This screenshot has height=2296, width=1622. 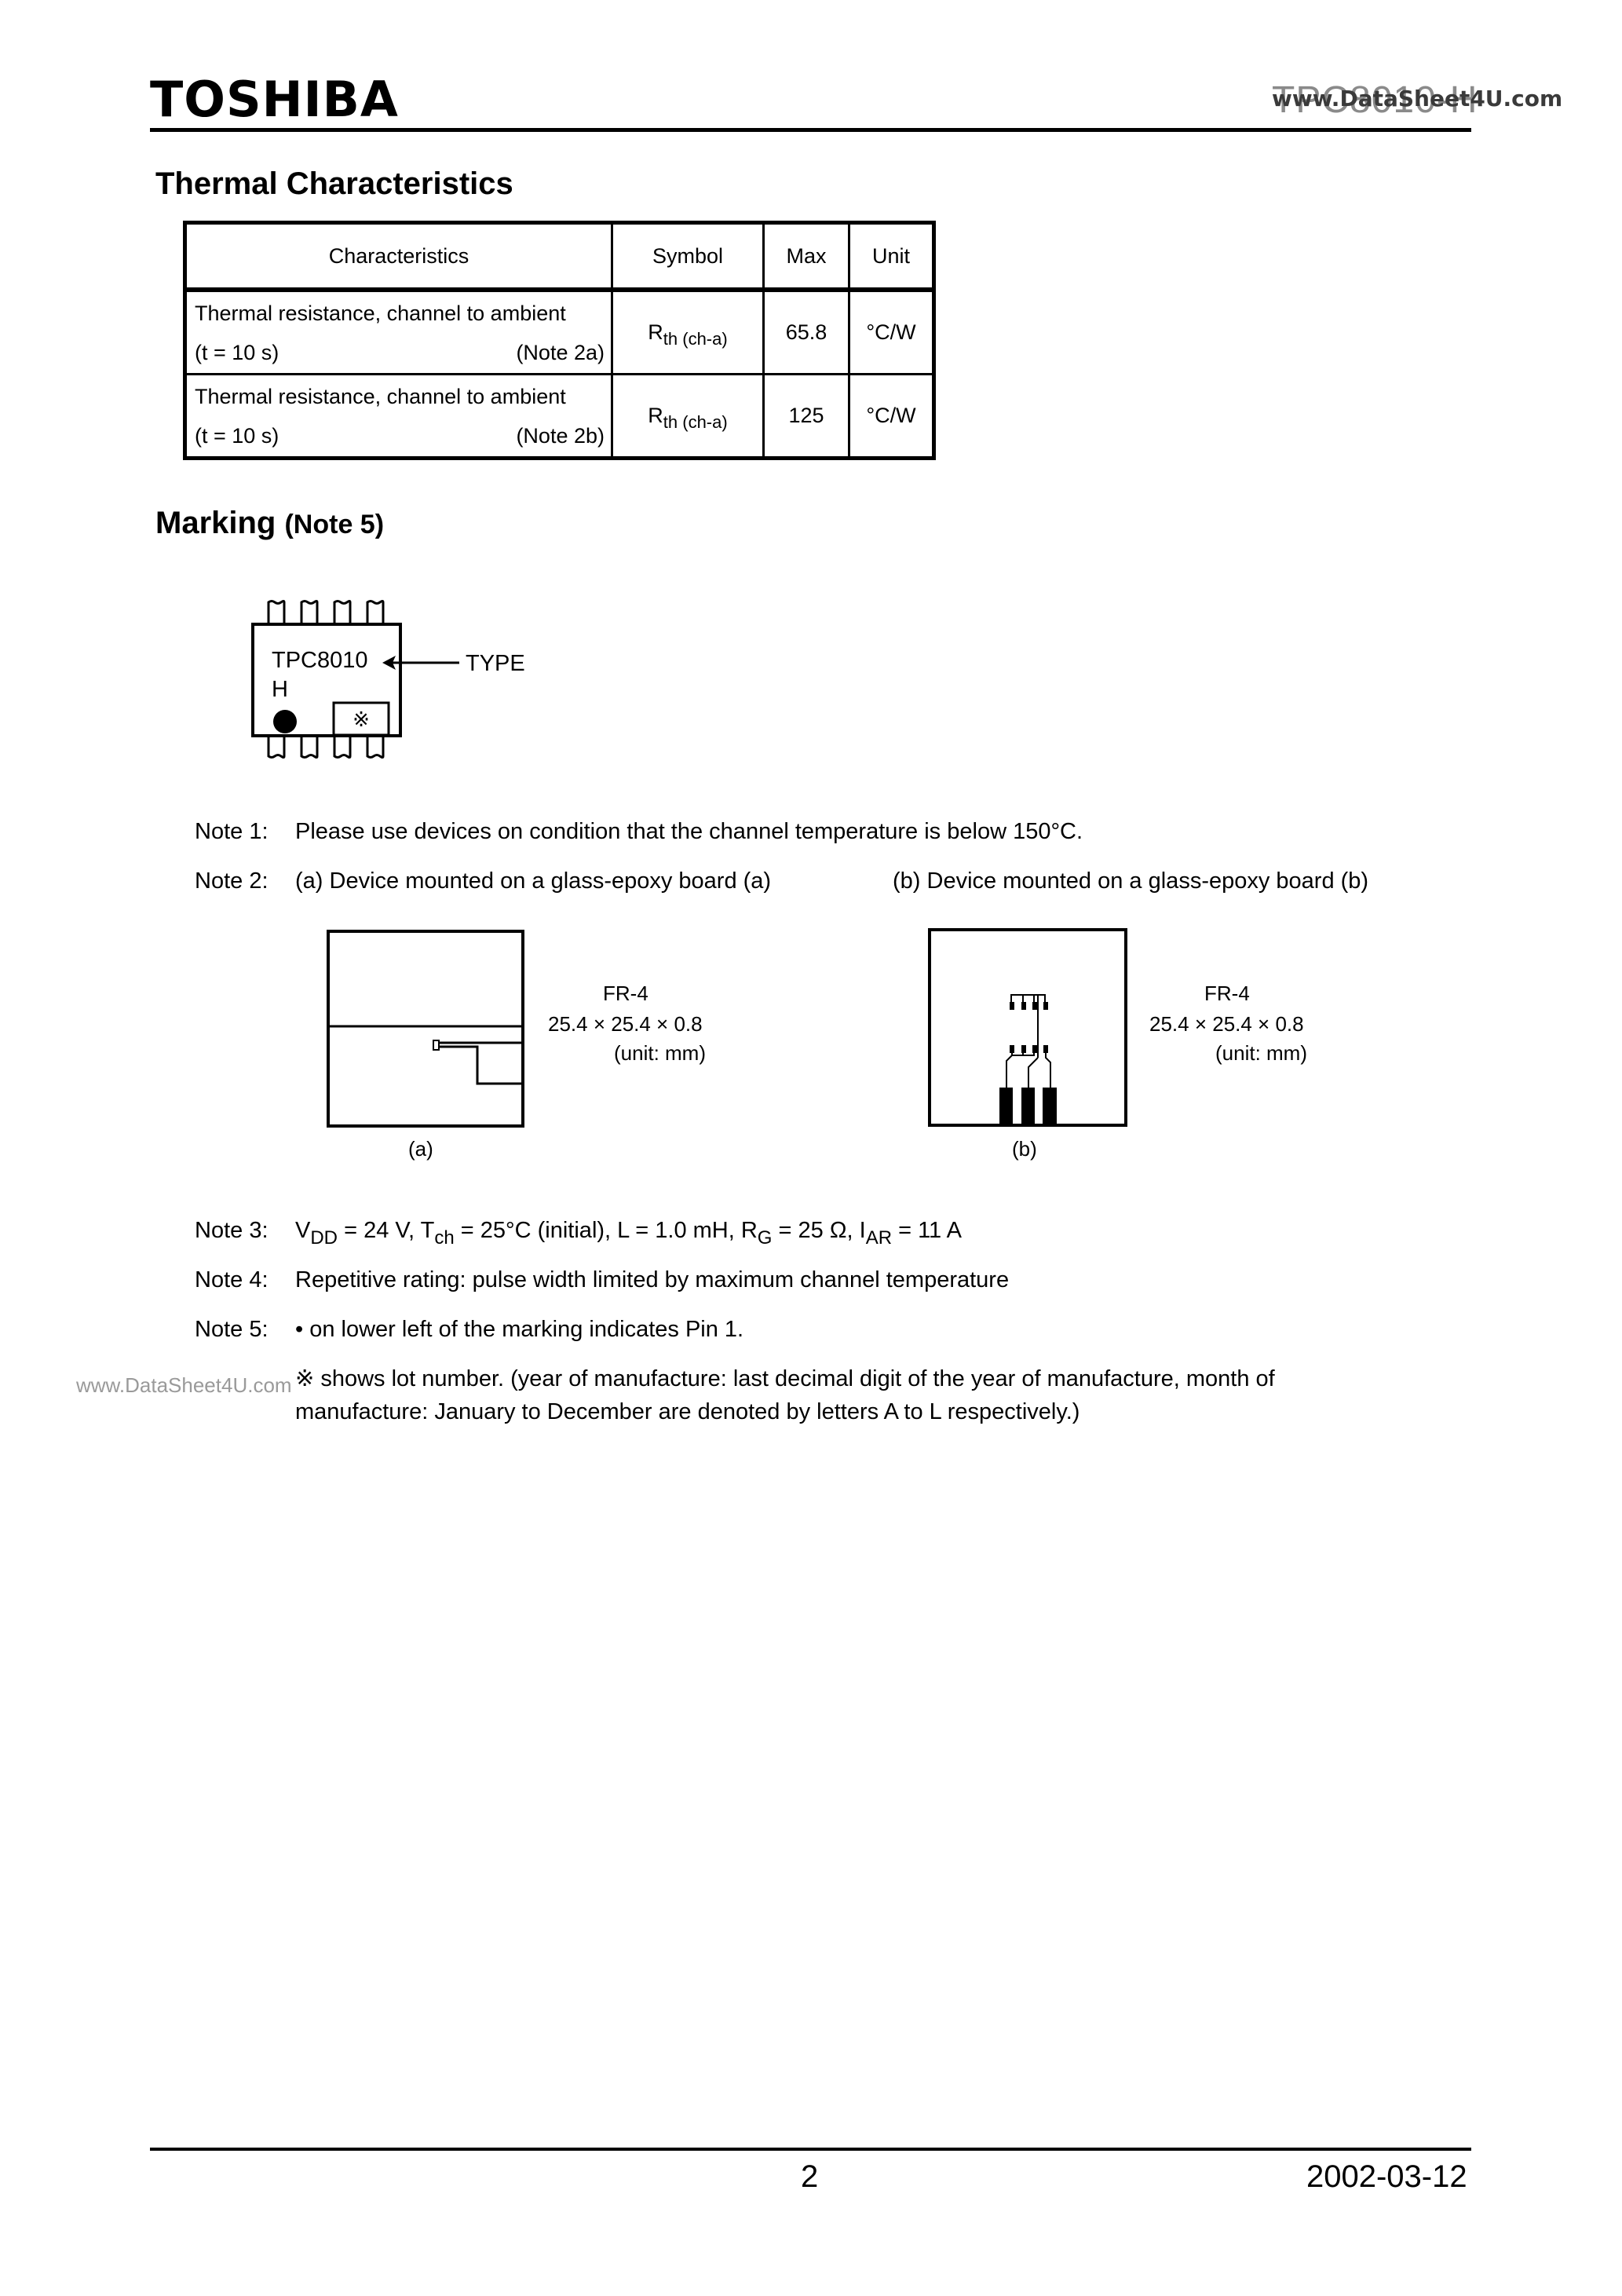 What do you see at coordinates (320, 660) in the screenshot?
I see `type-marking-text: TPC8010` at bounding box center [320, 660].